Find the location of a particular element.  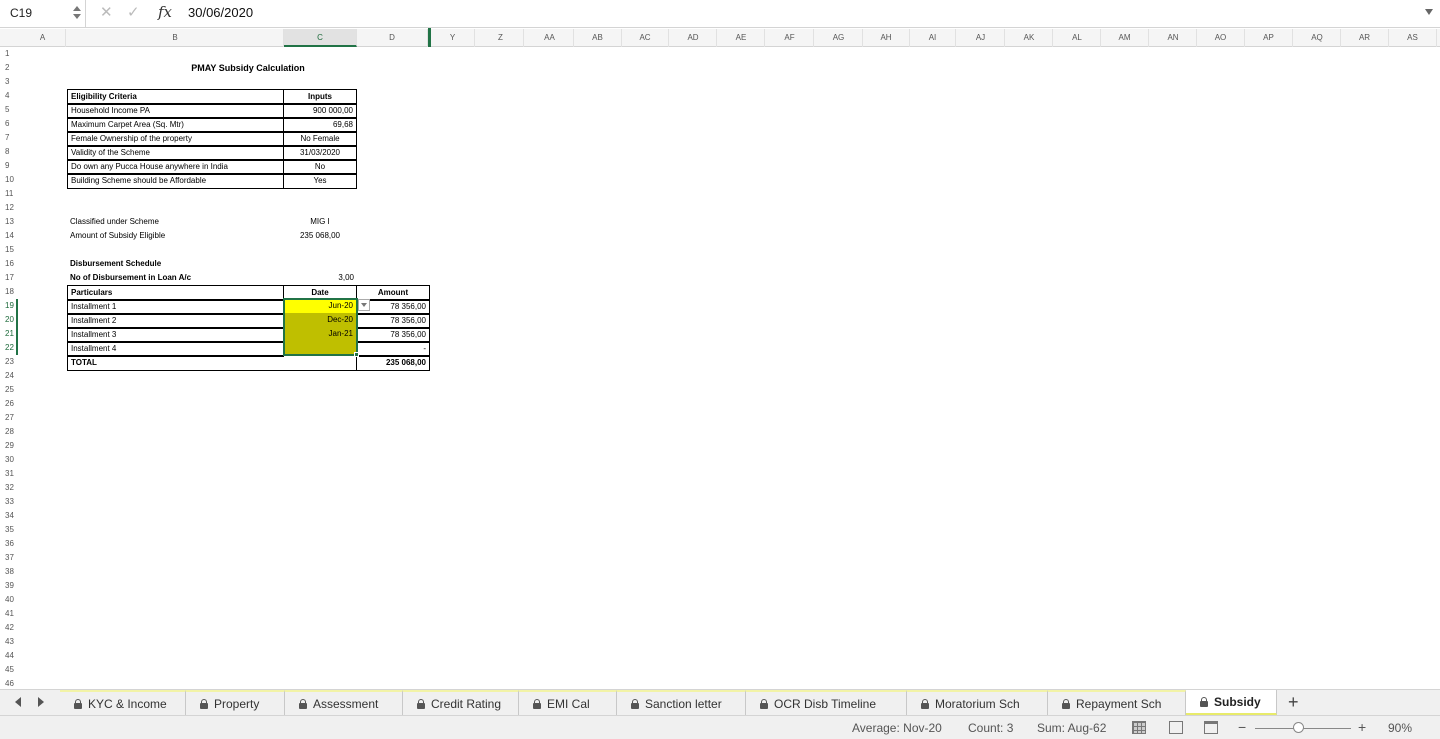

sheet-title: PMAY Subsidy Calculation is located at coordinates (248, 68).